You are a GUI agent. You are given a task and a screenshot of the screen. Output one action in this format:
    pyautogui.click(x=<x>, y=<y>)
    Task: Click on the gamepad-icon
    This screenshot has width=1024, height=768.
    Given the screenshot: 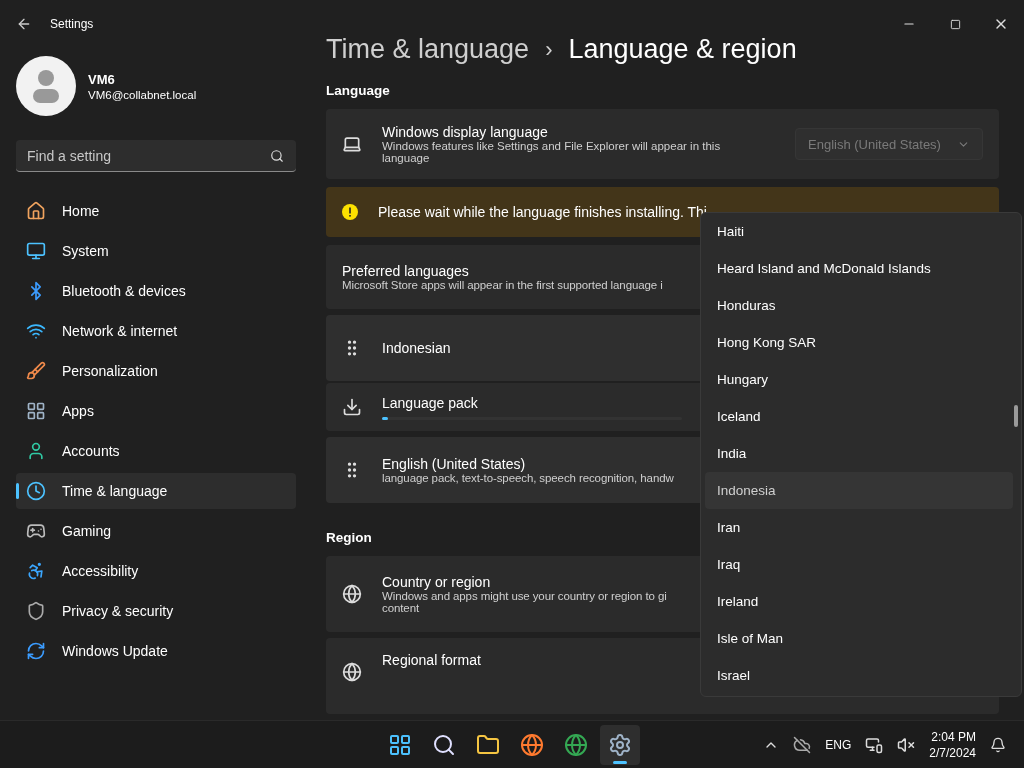 What is the action you would take?
    pyautogui.click(x=36, y=531)
    